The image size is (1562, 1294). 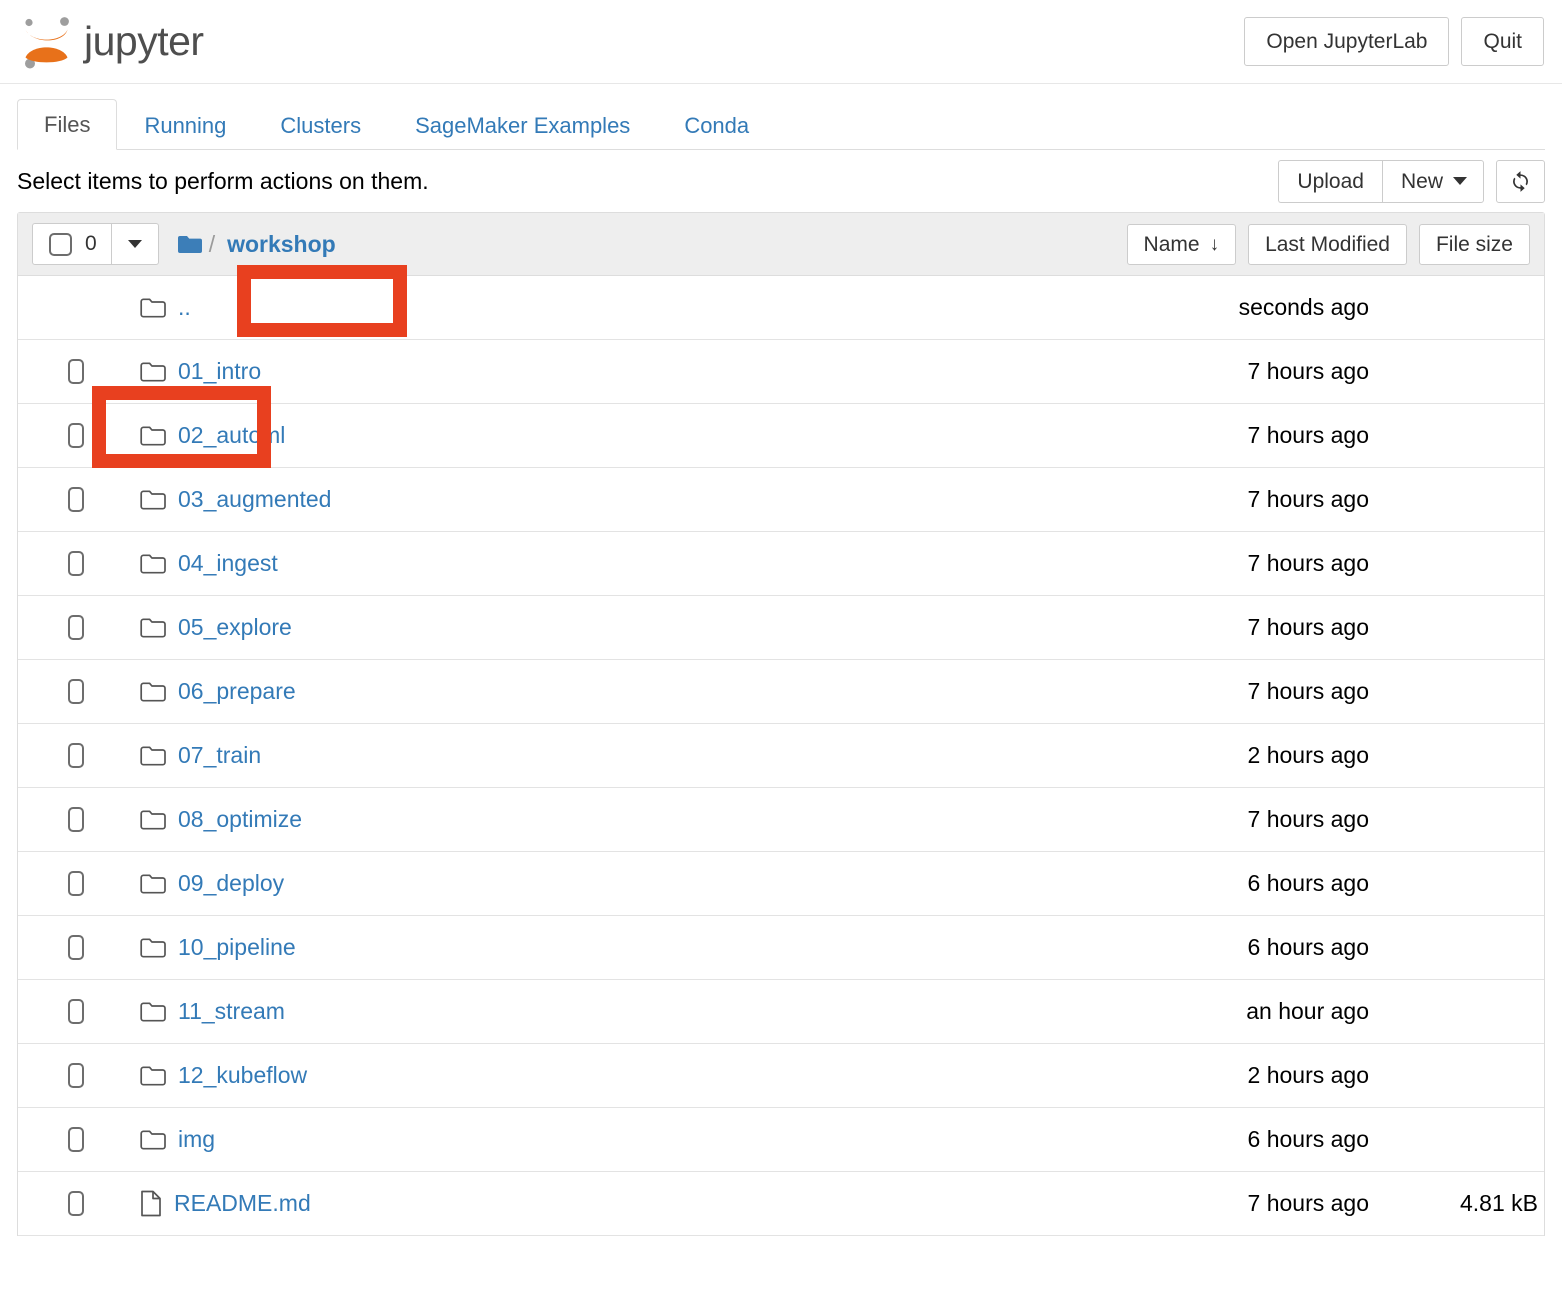 I want to click on table-row: 10_pipeline 6 hours ago, so click(x=781, y=948).